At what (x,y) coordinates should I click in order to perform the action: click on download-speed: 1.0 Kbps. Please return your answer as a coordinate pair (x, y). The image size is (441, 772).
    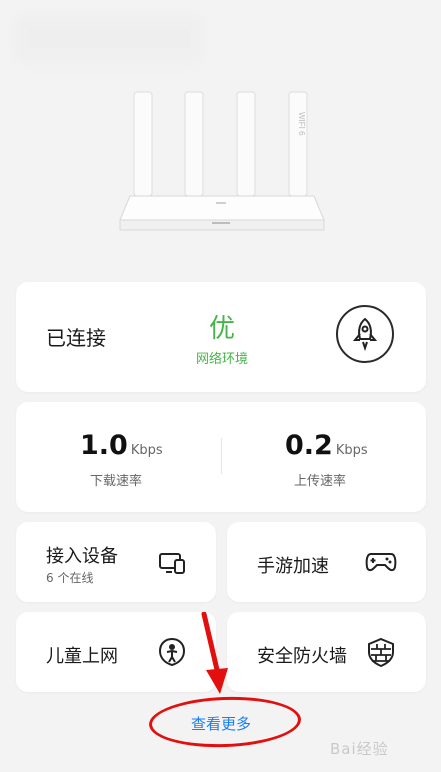
    Looking at the image, I should click on (121, 445).